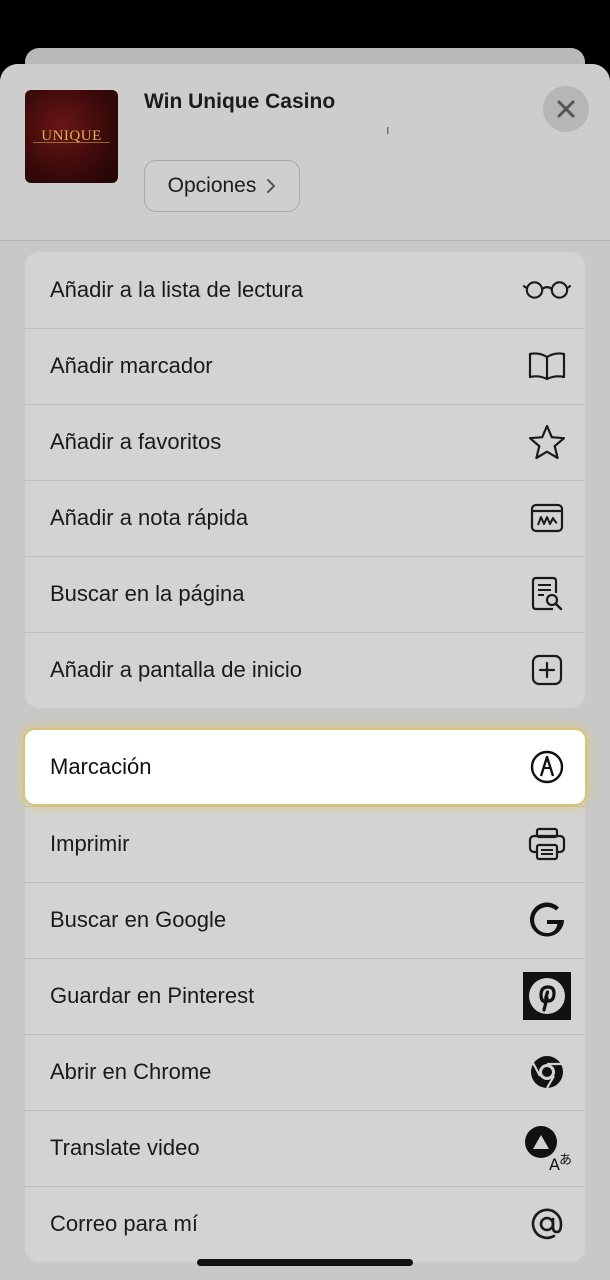 Image resolution: width=610 pixels, height=1280 pixels. Describe the element at coordinates (305, 366) in the screenshot. I see `action-add-bookmark: Añadir marcador` at that location.